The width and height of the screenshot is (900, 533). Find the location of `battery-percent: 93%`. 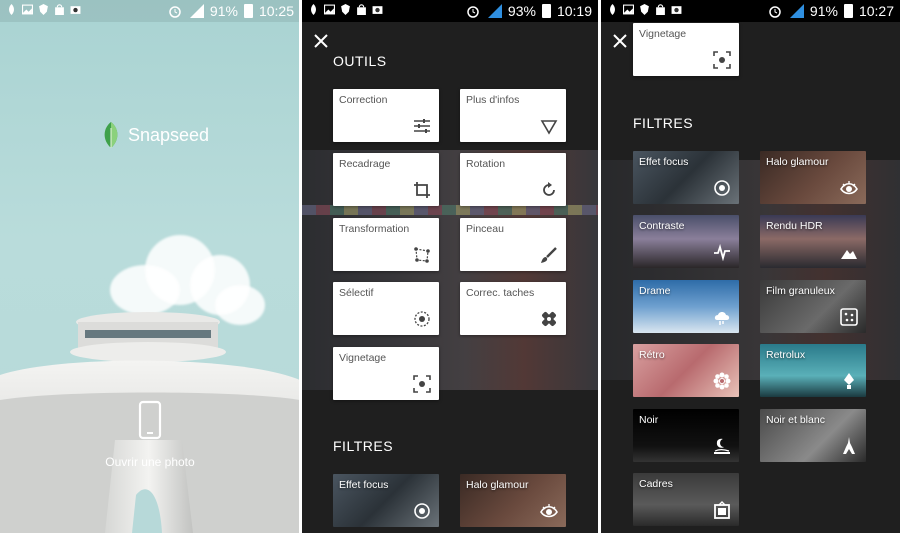

battery-percent: 93% is located at coordinates (521, 11).